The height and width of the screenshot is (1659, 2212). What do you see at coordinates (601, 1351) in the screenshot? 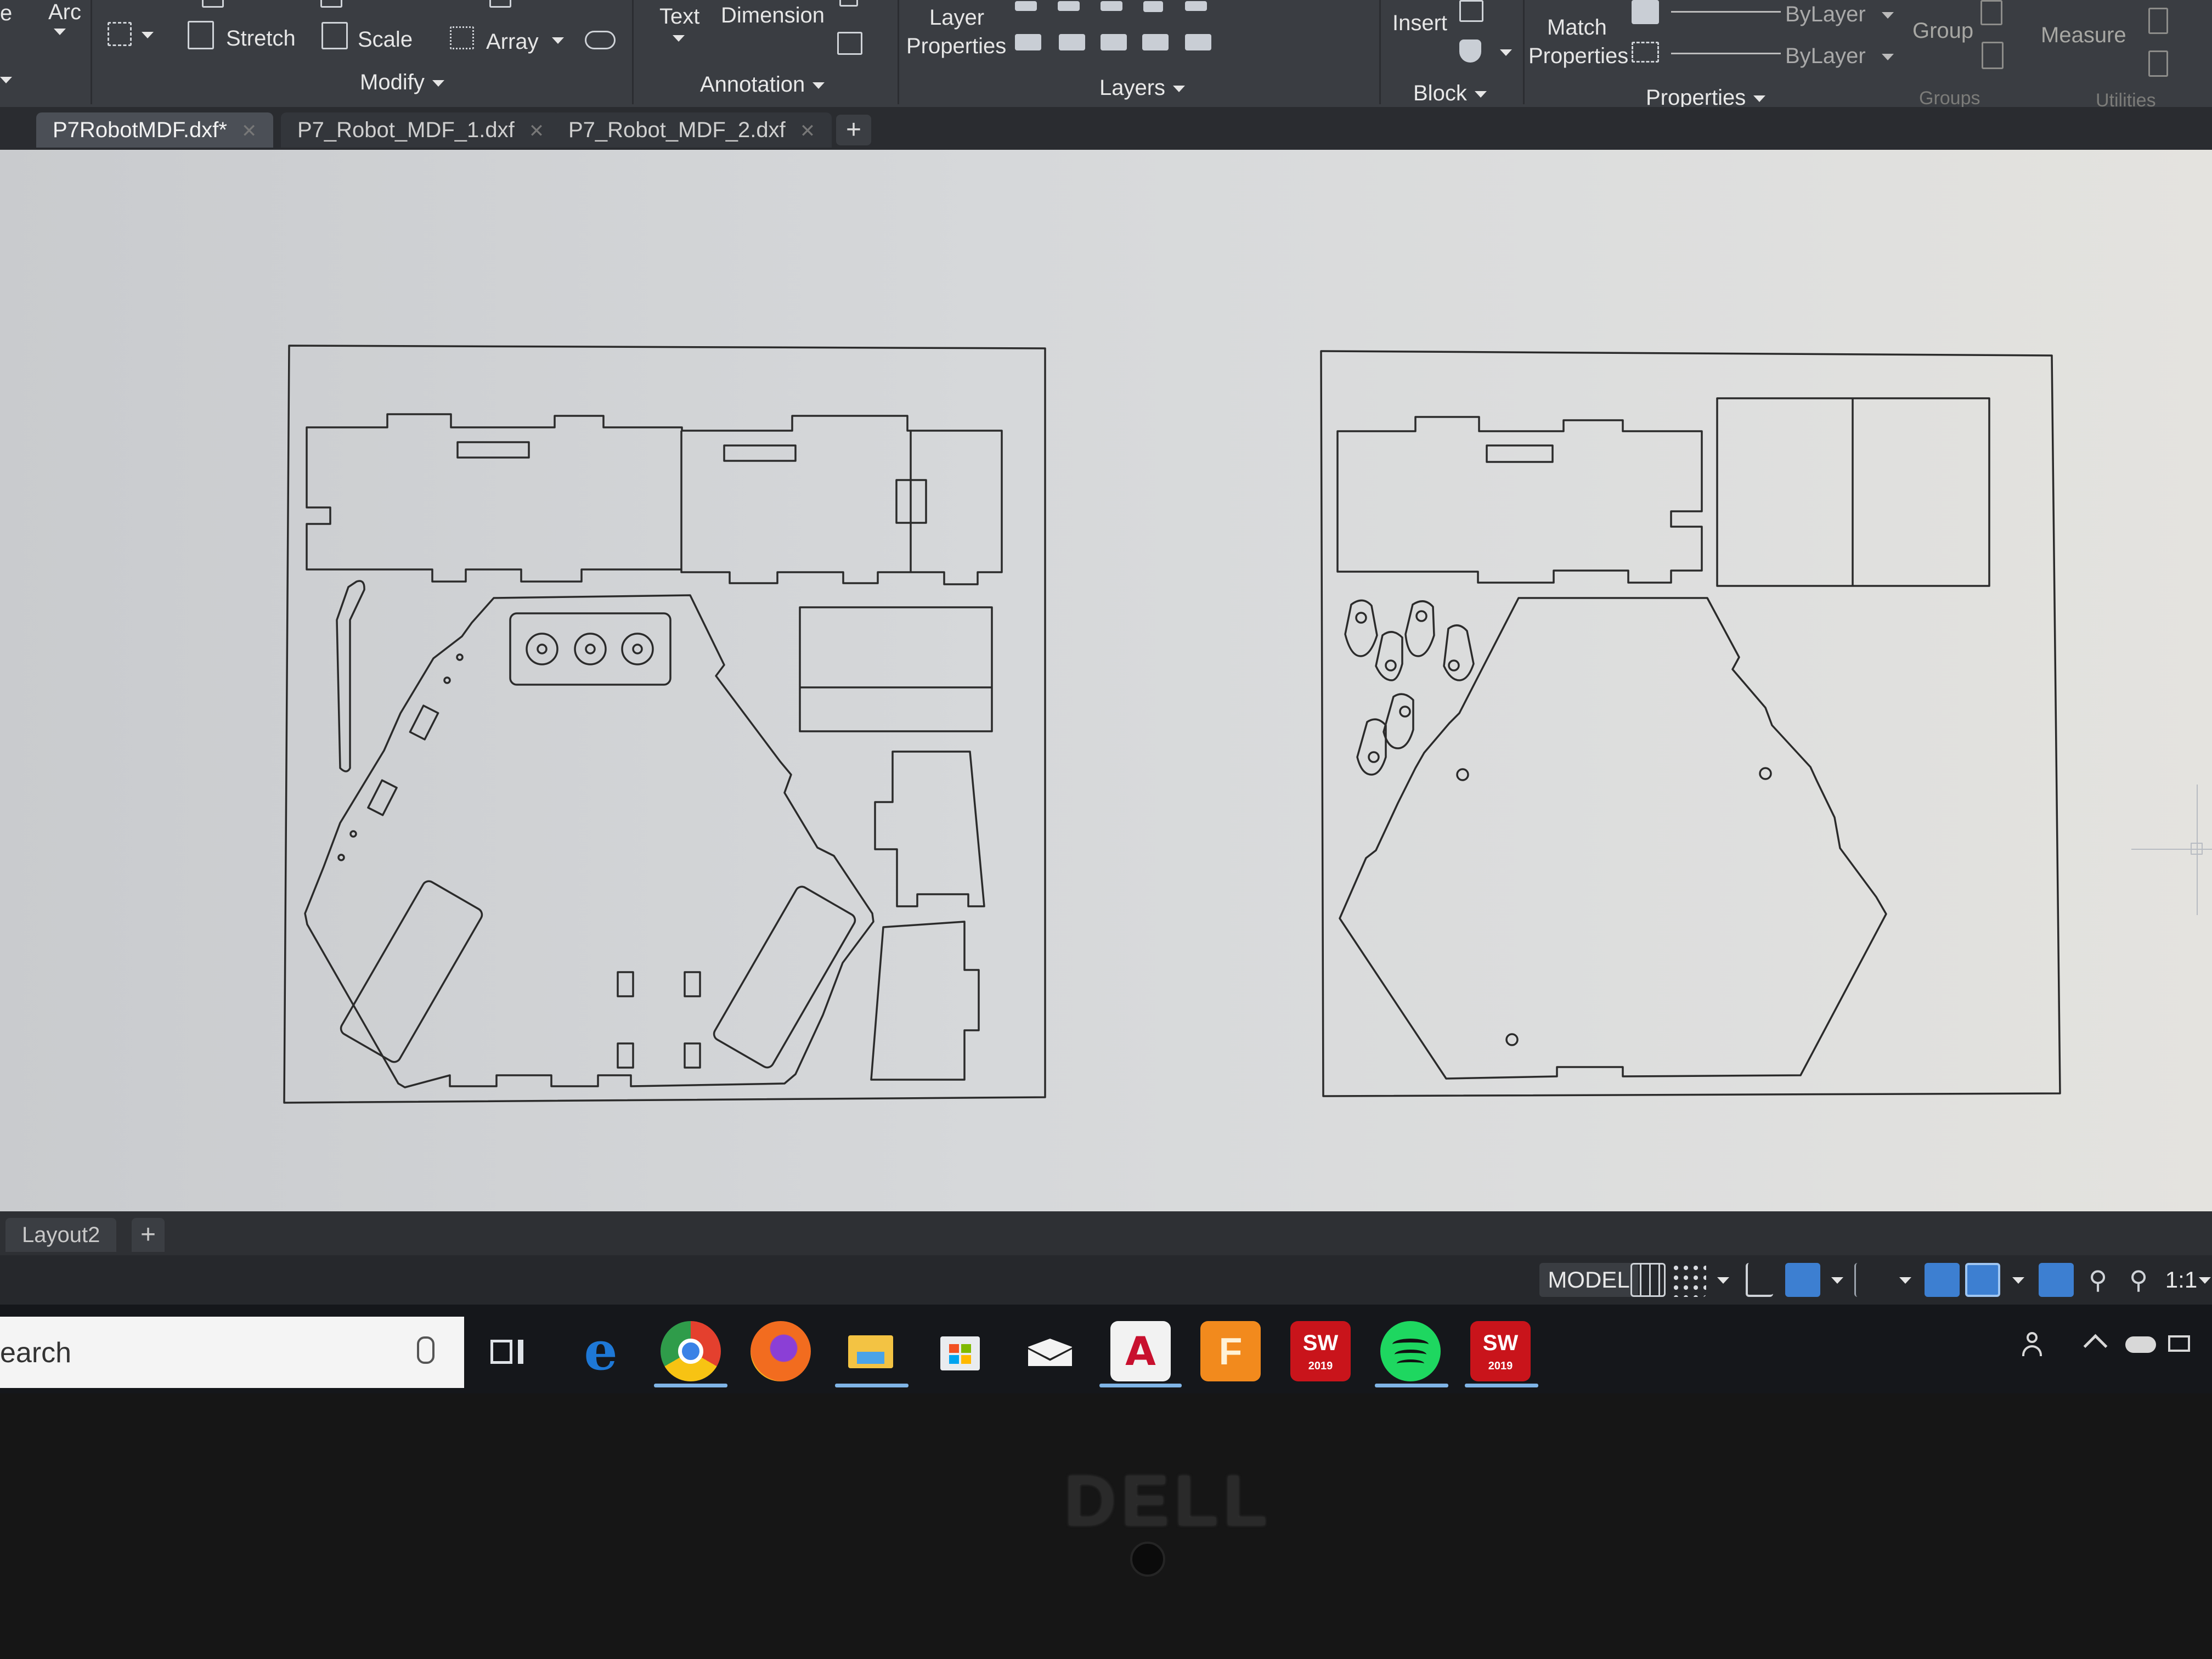
I see `edge-icon: e` at bounding box center [601, 1351].